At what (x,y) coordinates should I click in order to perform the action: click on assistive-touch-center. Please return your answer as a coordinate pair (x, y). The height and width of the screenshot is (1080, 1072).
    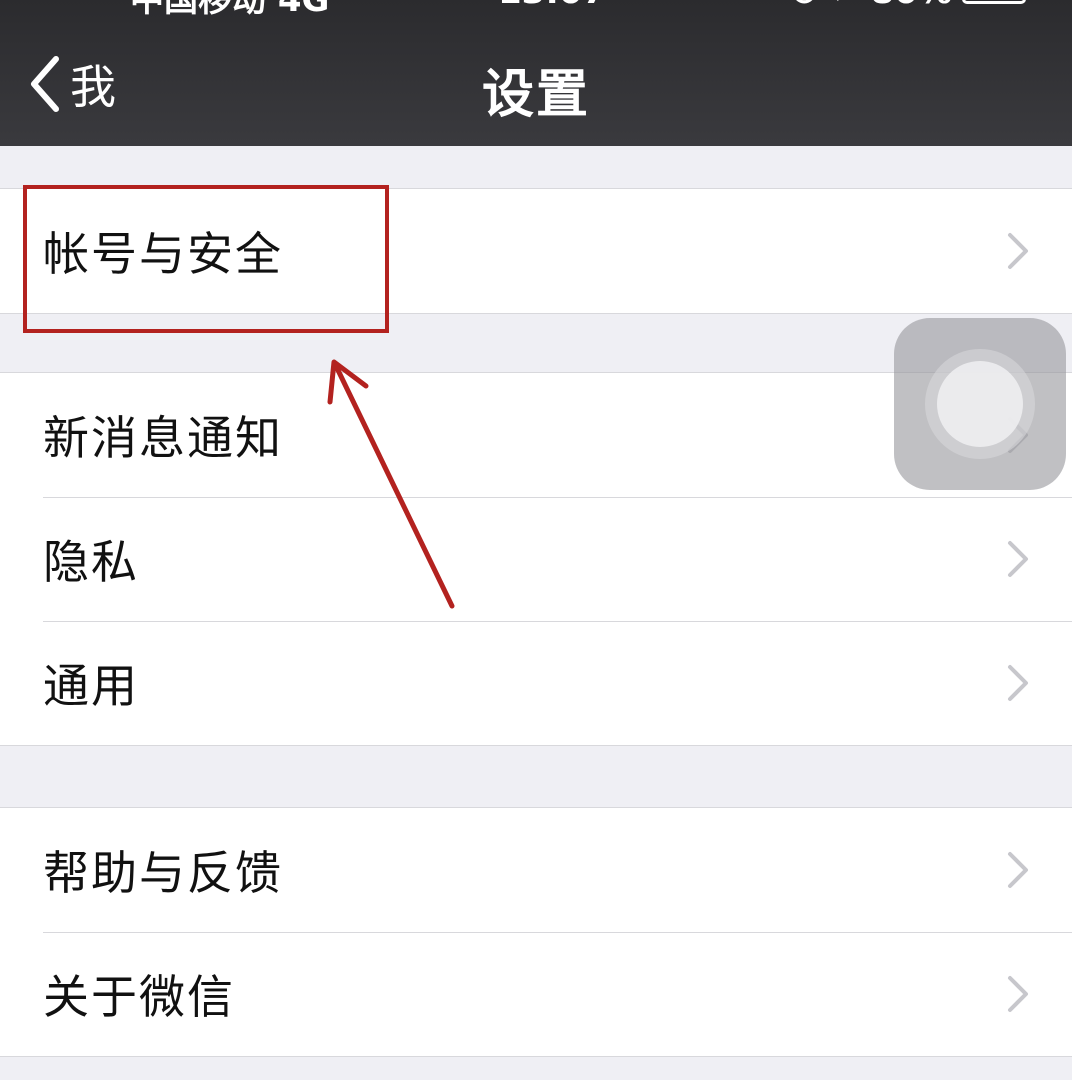
    Looking at the image, I should click on (980, 404).